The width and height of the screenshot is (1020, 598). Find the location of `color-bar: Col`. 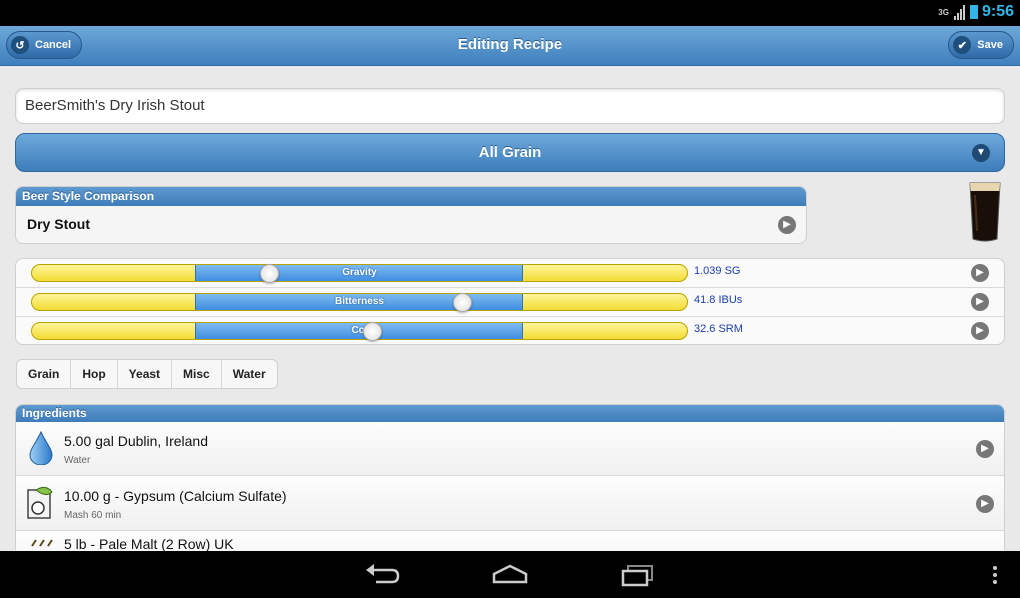

color-bar: Col is located at coordinates (359, 331).